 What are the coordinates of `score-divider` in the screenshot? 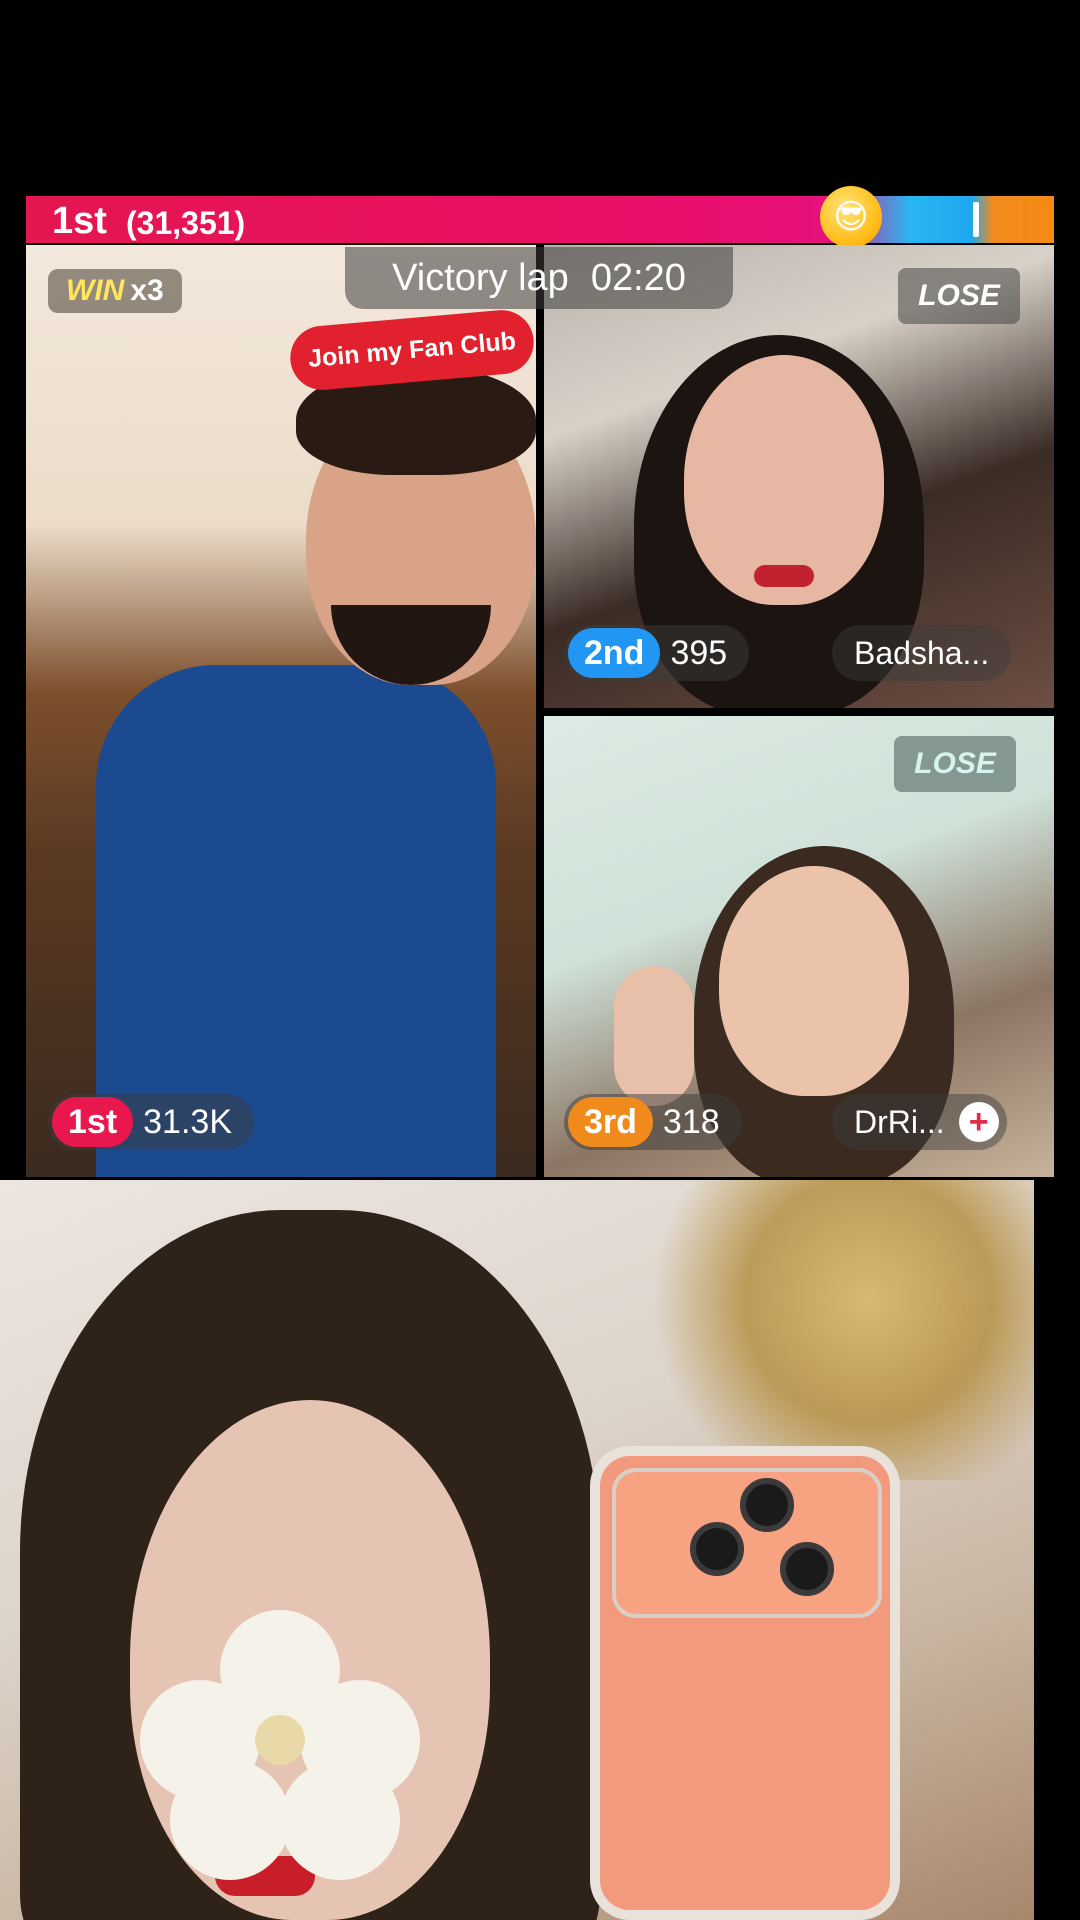 It's located at (976, 219).